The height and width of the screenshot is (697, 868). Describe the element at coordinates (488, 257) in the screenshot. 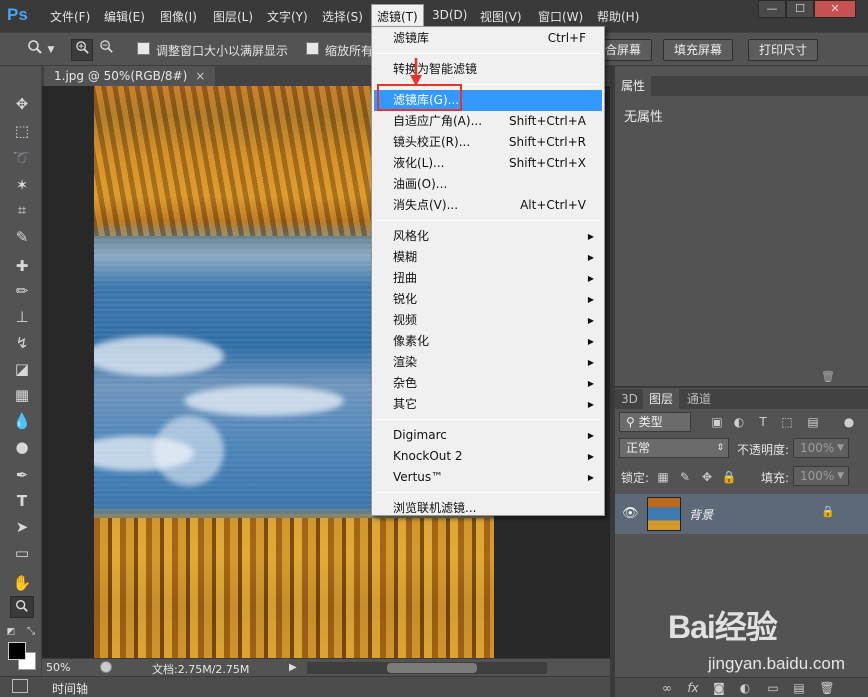

I see `filter-menu-item: 模糊 ▶` at that location.